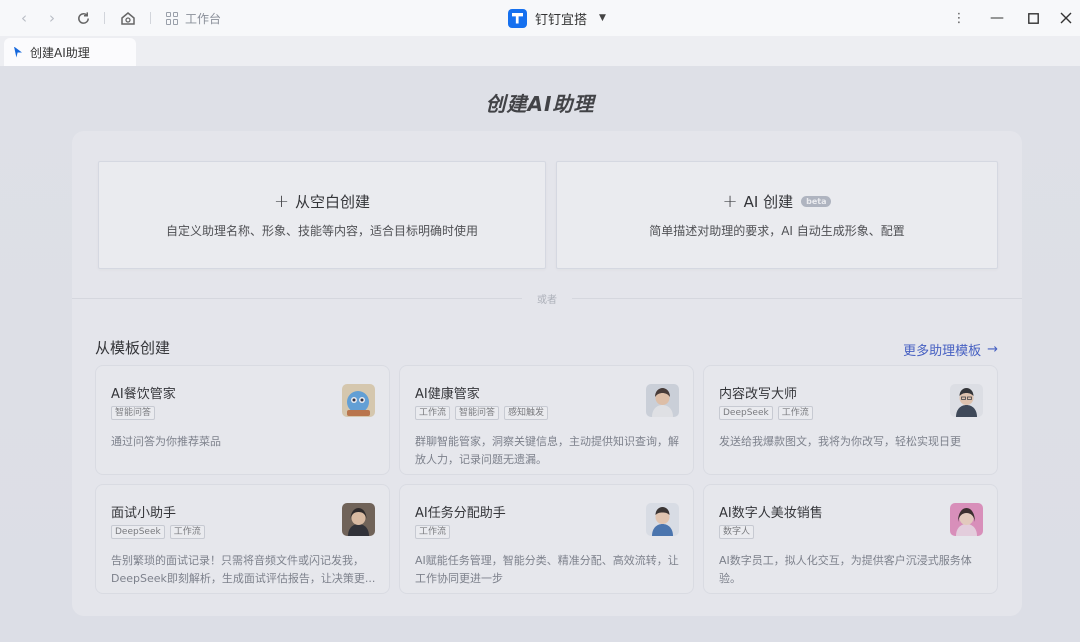 This screenshot has width=1080, height=642. What do you see at coordinates (997, 18) in the screenshot?
I see `minimize-icon: —` at bounding box center [997, 18].